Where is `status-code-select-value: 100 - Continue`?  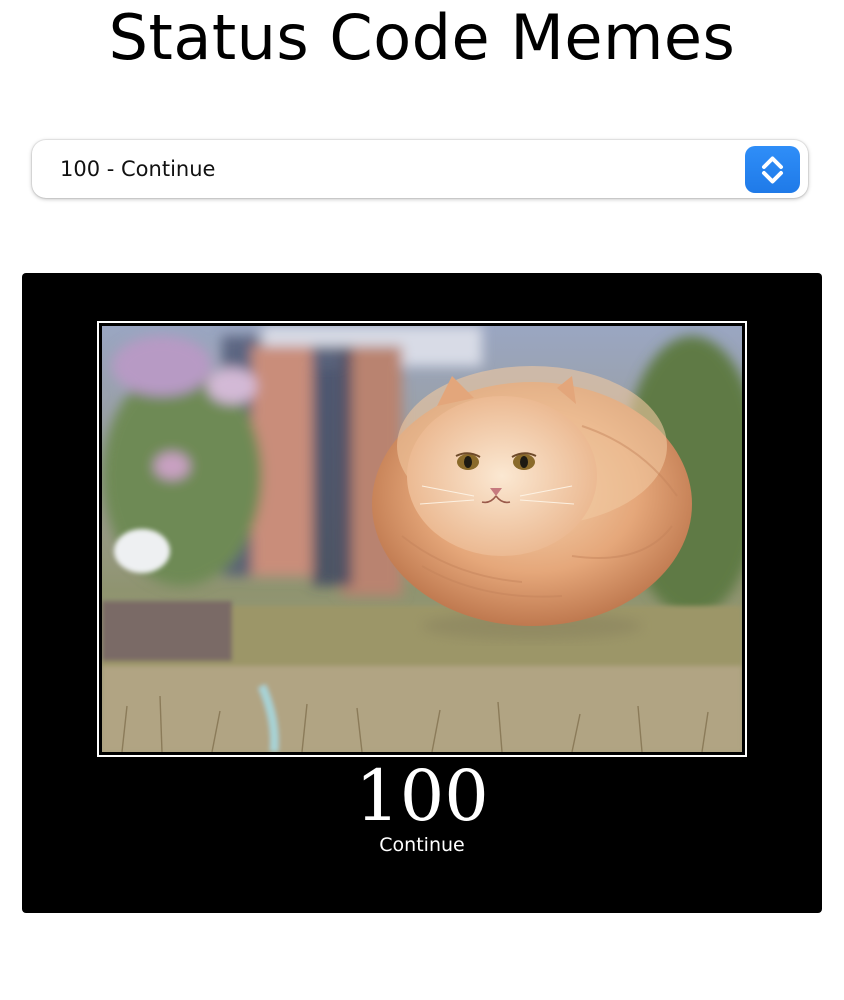 status-code-select-value: 100 - Continue is located at coordinates (138, 169).